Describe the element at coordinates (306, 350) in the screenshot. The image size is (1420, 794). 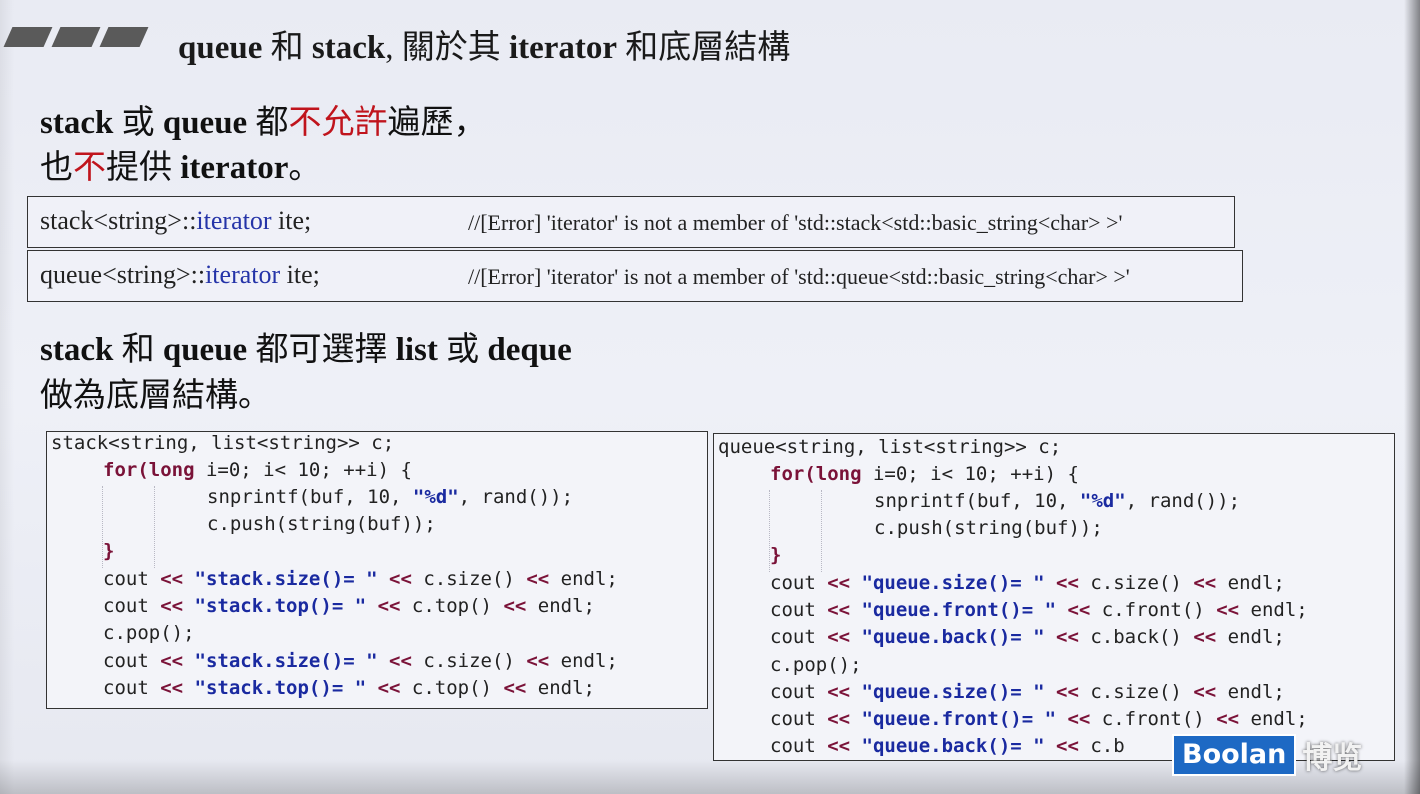
I see `container-heading-line1: stack 和 queue 都可選擇 list 或 deque` at that location.